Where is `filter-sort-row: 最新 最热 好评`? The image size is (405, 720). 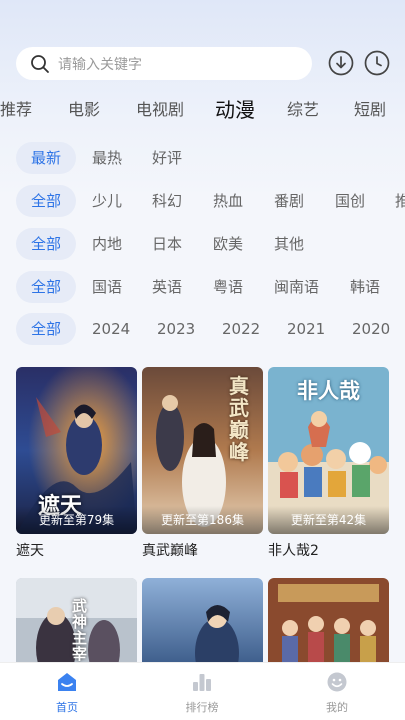 filter-sort-row: 最新 最热 好评 is located at coordinates (202, 158).